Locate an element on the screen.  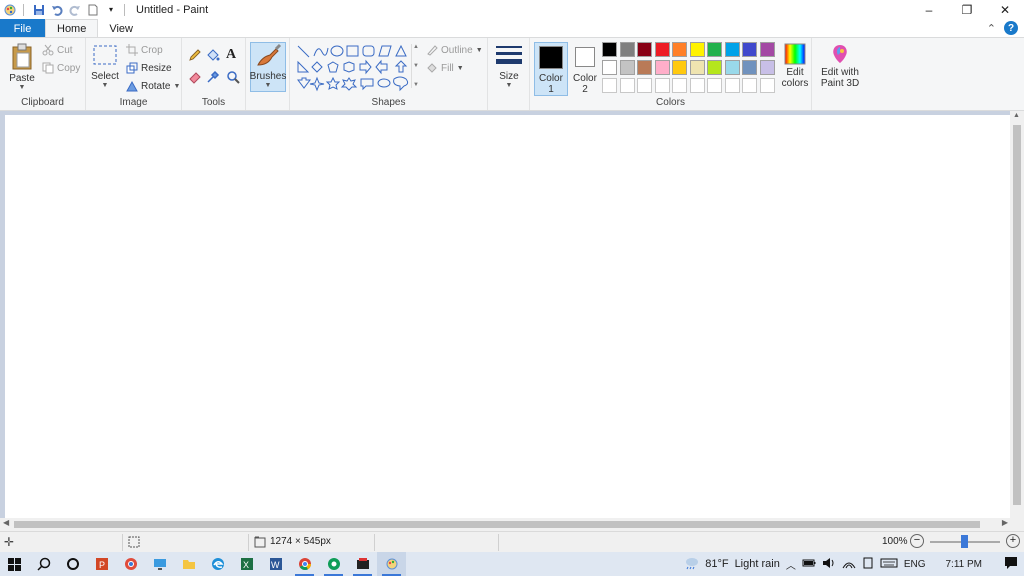
outline-button: Outline ▼ is located at coordinates (454, 50).